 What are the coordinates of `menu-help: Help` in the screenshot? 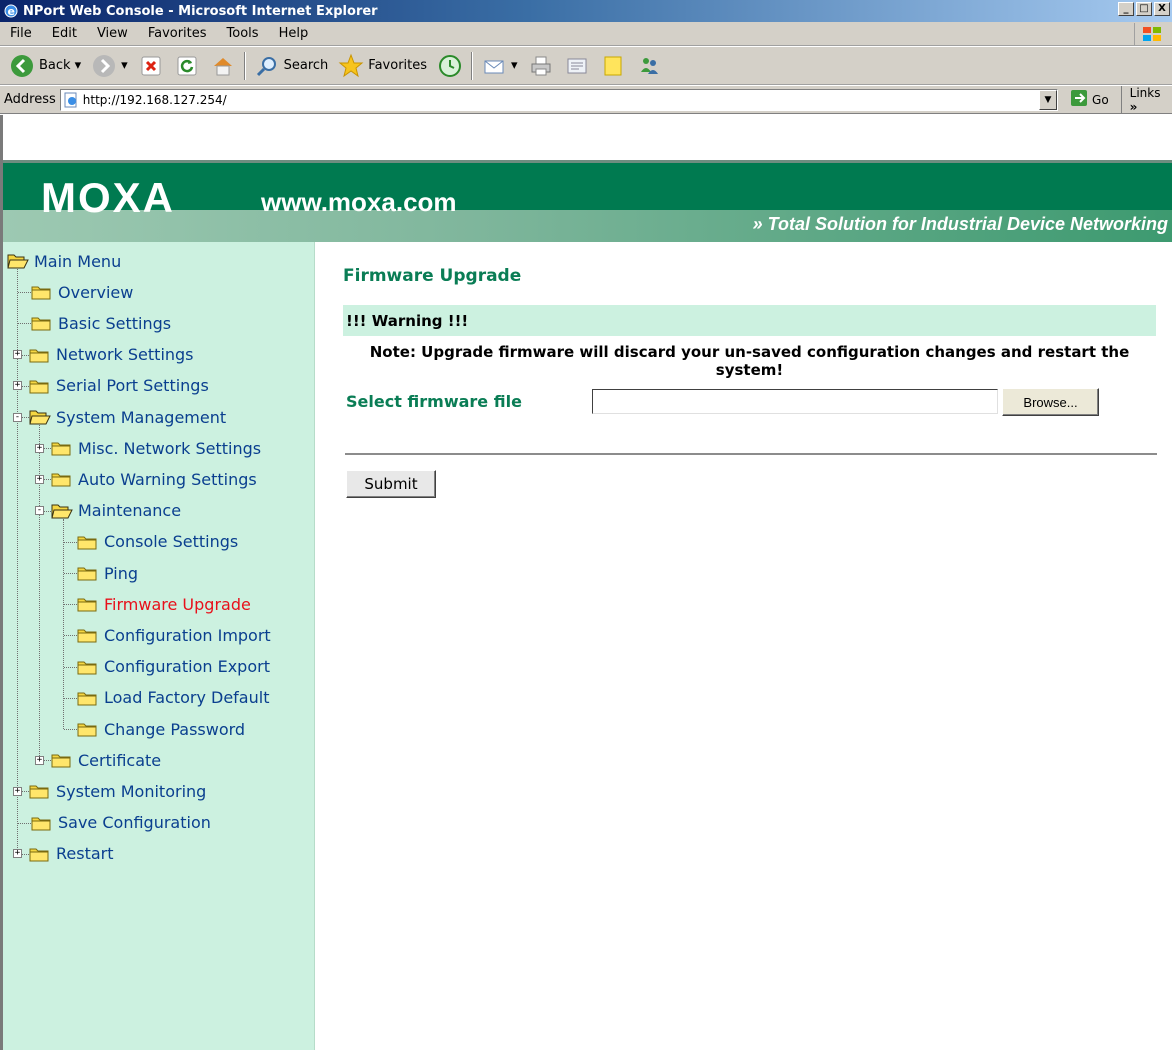 It's located at (294, 33).